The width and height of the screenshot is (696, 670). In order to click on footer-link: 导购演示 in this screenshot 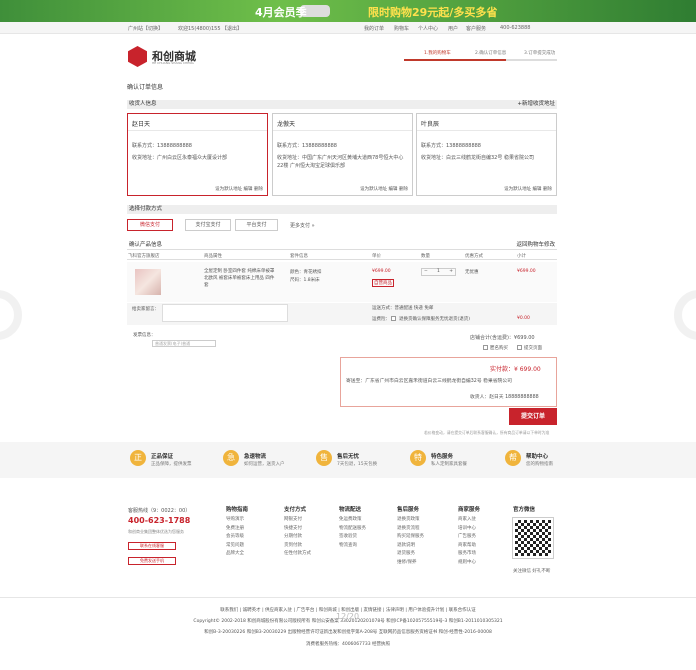, I will do `click(237, 520)`.